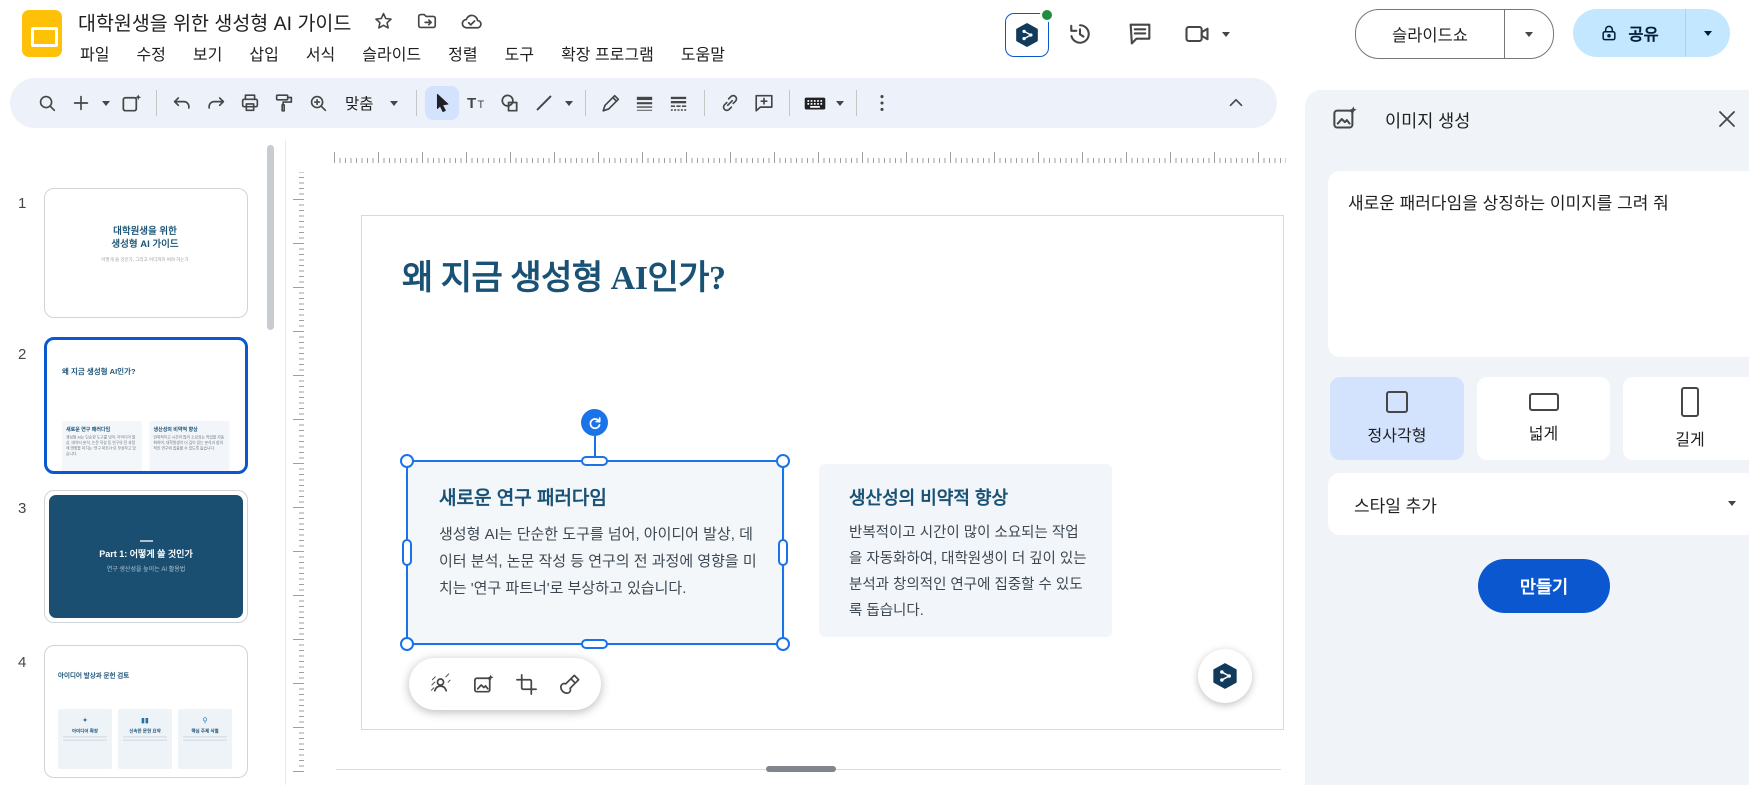 This screenshot has height=785, width=1749. What do you see at coordinates (679, 103) in the screenshot?
I see `border-dash-button` at bounding box center [679, 103].